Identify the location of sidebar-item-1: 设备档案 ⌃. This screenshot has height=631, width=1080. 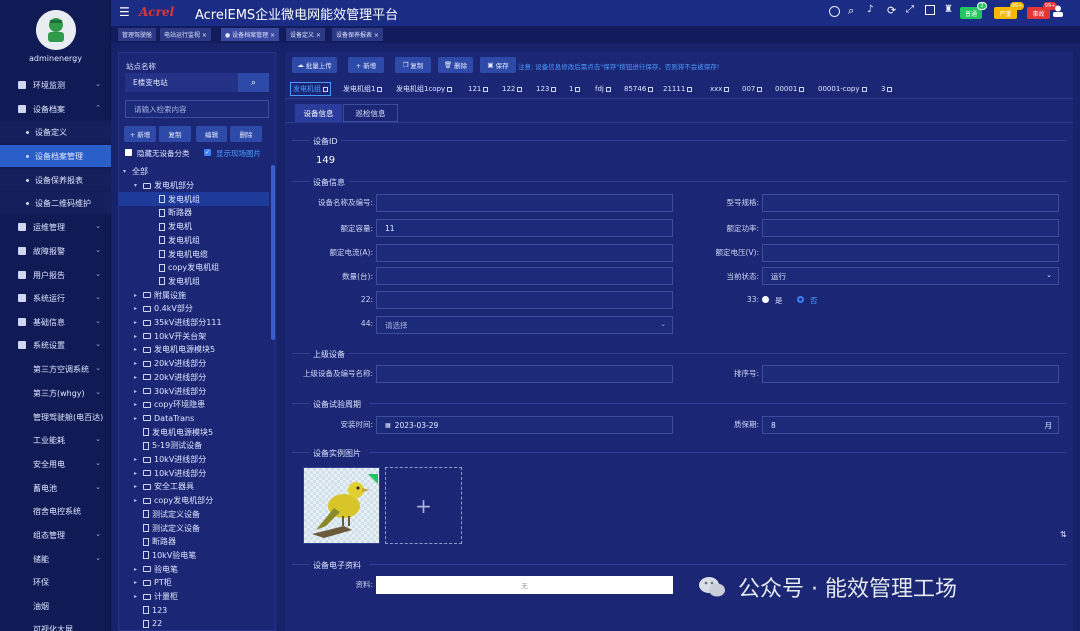
(55, 109).